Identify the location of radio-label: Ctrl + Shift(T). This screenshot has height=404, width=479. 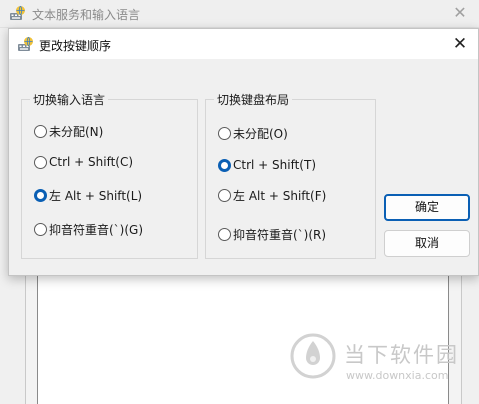
(275, 165).